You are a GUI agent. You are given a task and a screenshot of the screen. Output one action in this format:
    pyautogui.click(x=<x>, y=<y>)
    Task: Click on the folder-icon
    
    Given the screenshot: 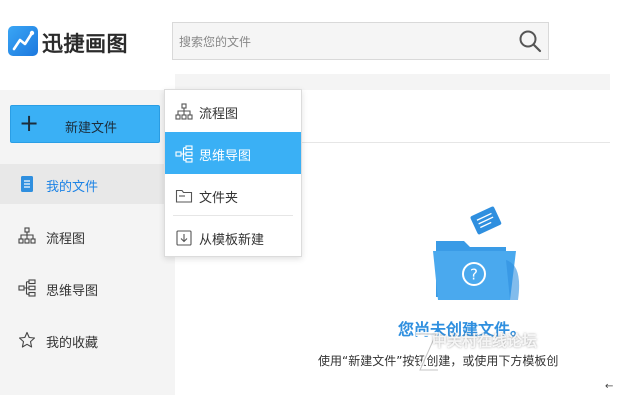 What is the action you would take?
    pyautogui.click(x=184, y=196)
    